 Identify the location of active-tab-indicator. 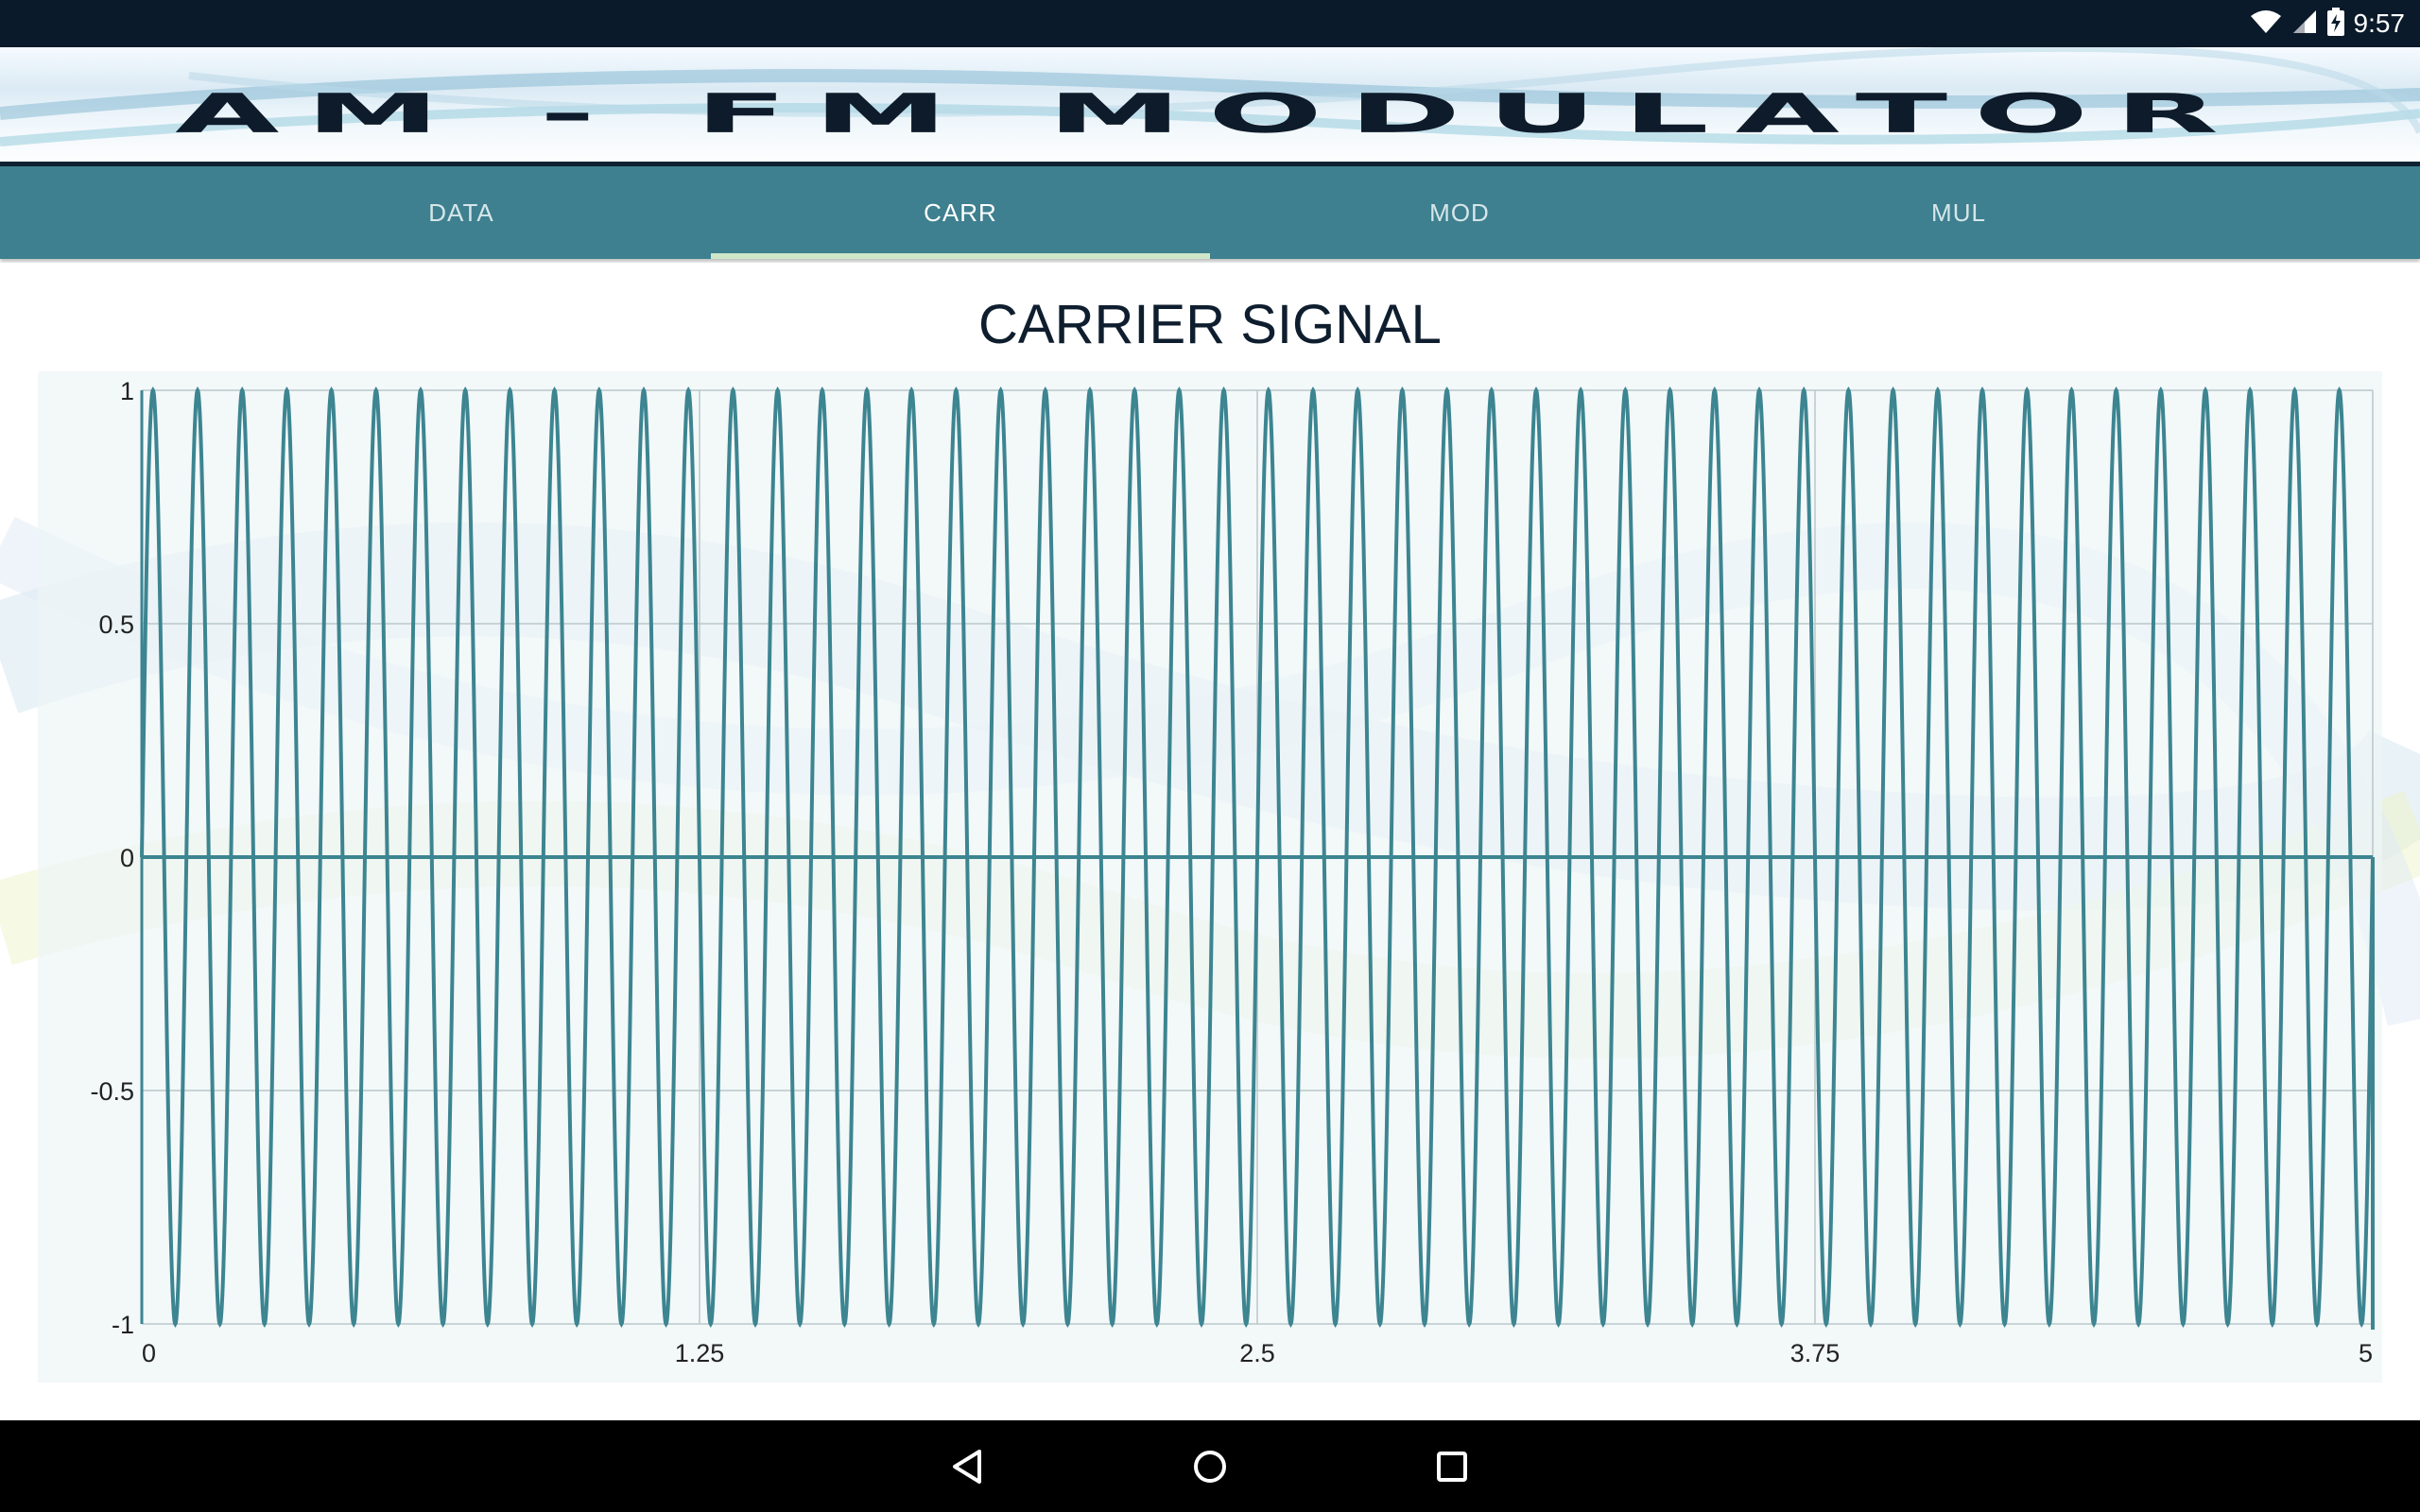
(960, 256).